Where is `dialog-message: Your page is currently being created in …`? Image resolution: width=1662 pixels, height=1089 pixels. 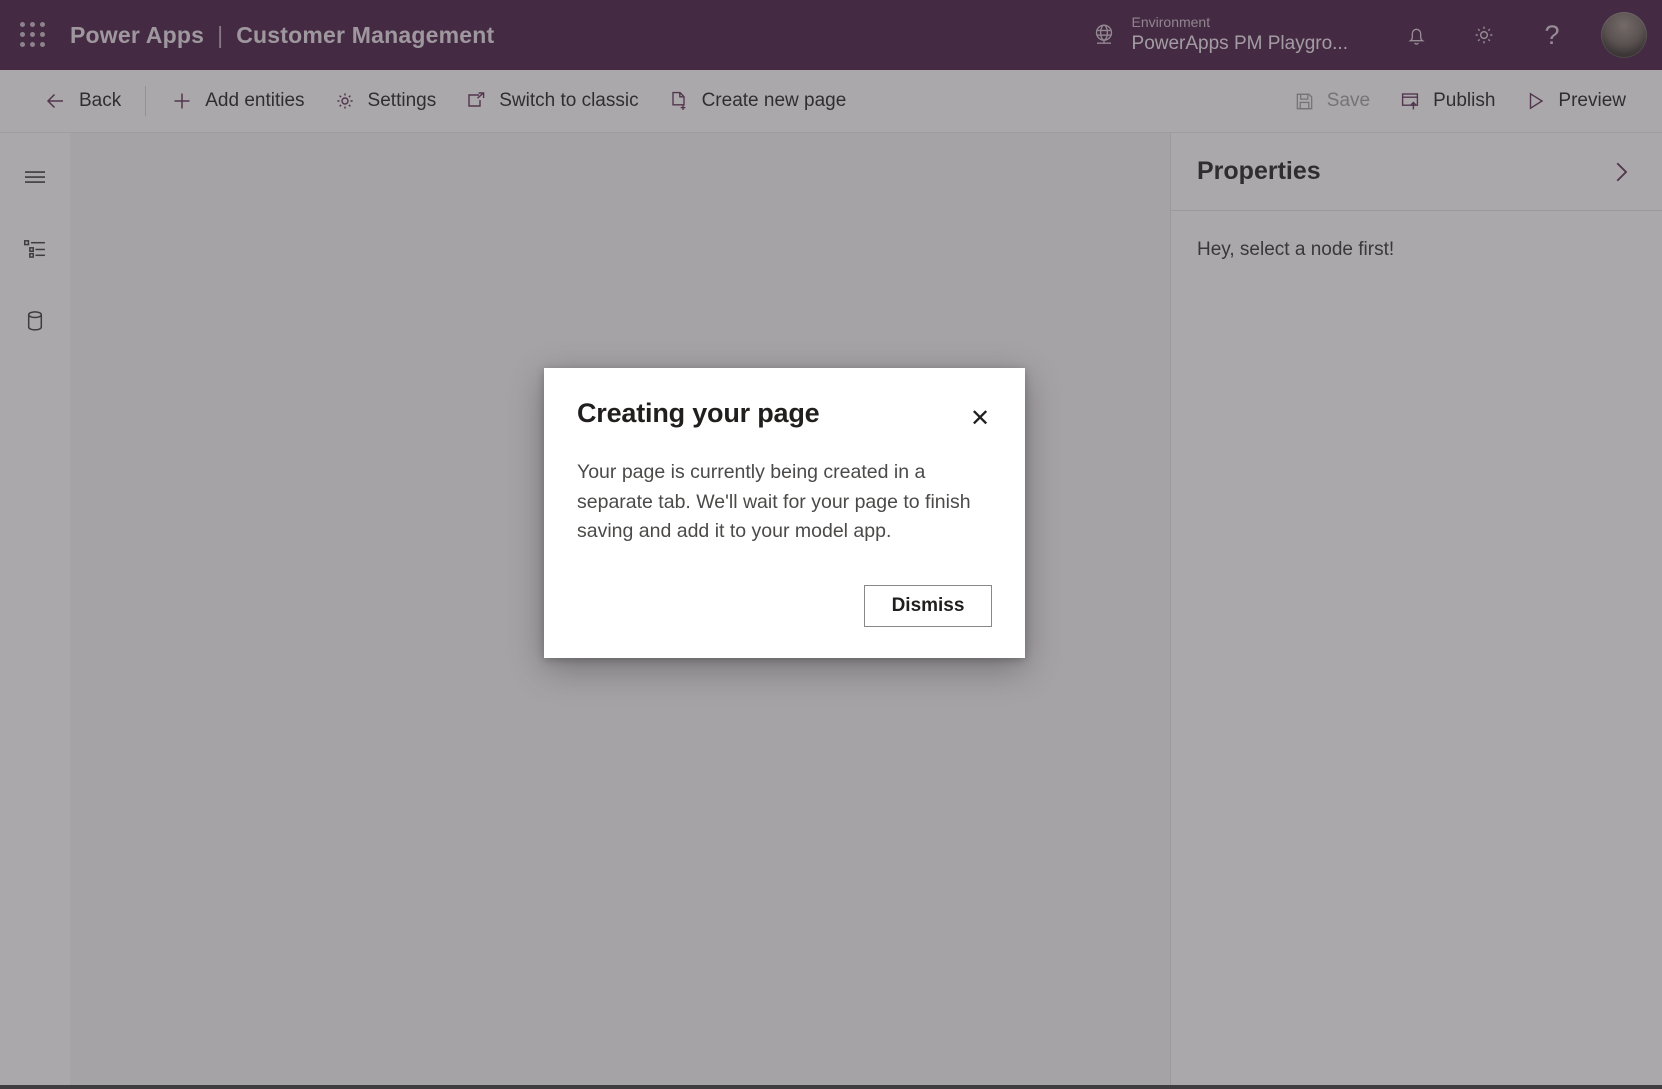 dialog-message: Your page is currently being created in … is located at coordinates (774, 502).